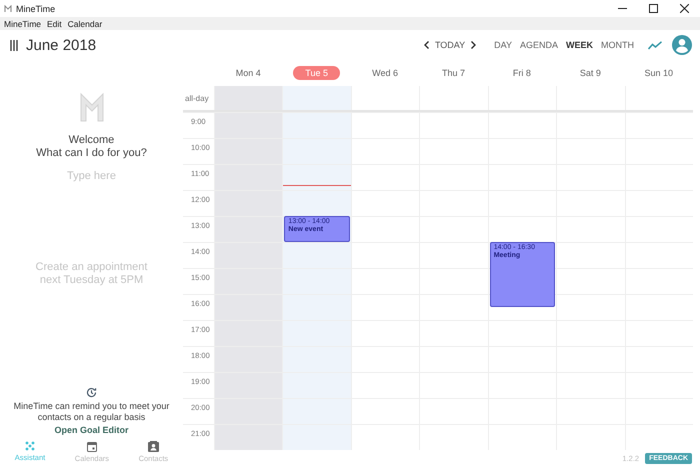 The height and width of the screenshot is (468, 700). I want to click on dots-icon, so click(30, 446).